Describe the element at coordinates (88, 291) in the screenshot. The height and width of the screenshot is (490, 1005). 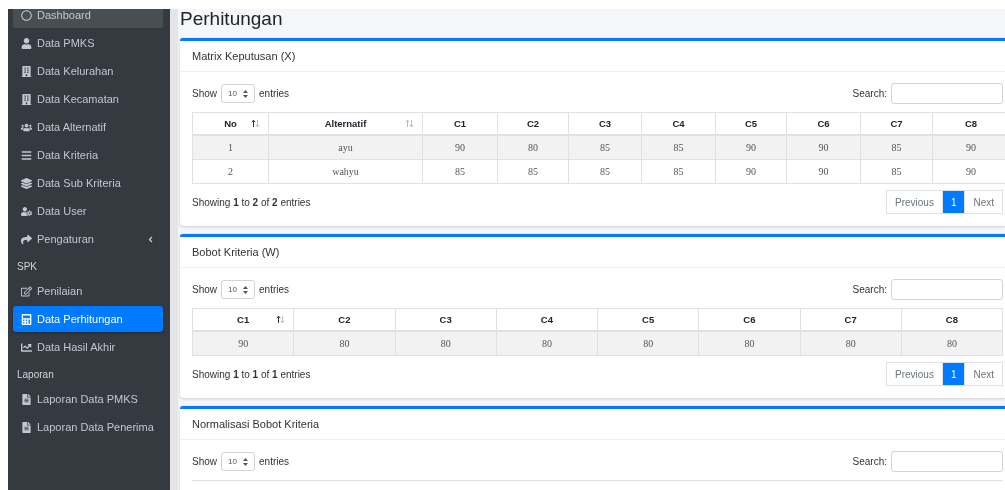
I see `sidebar-item: Penilaian` at that location.